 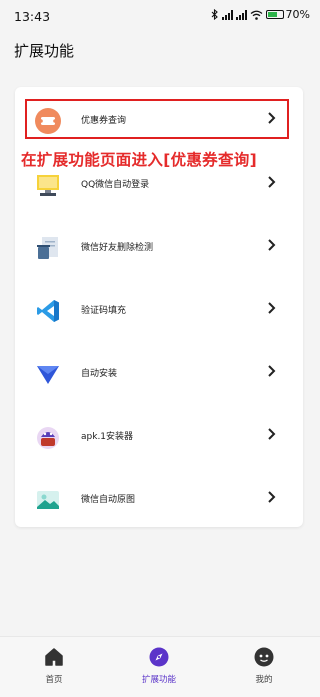 I want to click on tab-extensions: 扩展功能, so click(x=159, y=666).